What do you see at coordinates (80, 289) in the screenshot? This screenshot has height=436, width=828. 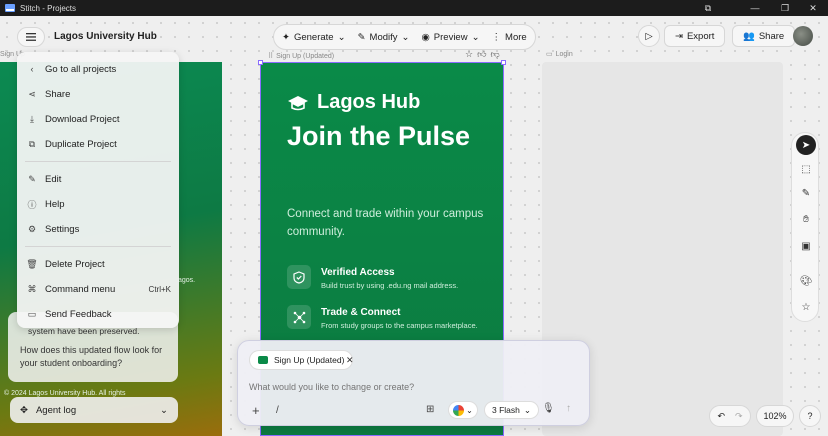 I see `menu-item-label: Command menu` at bounding box center [80, 289].